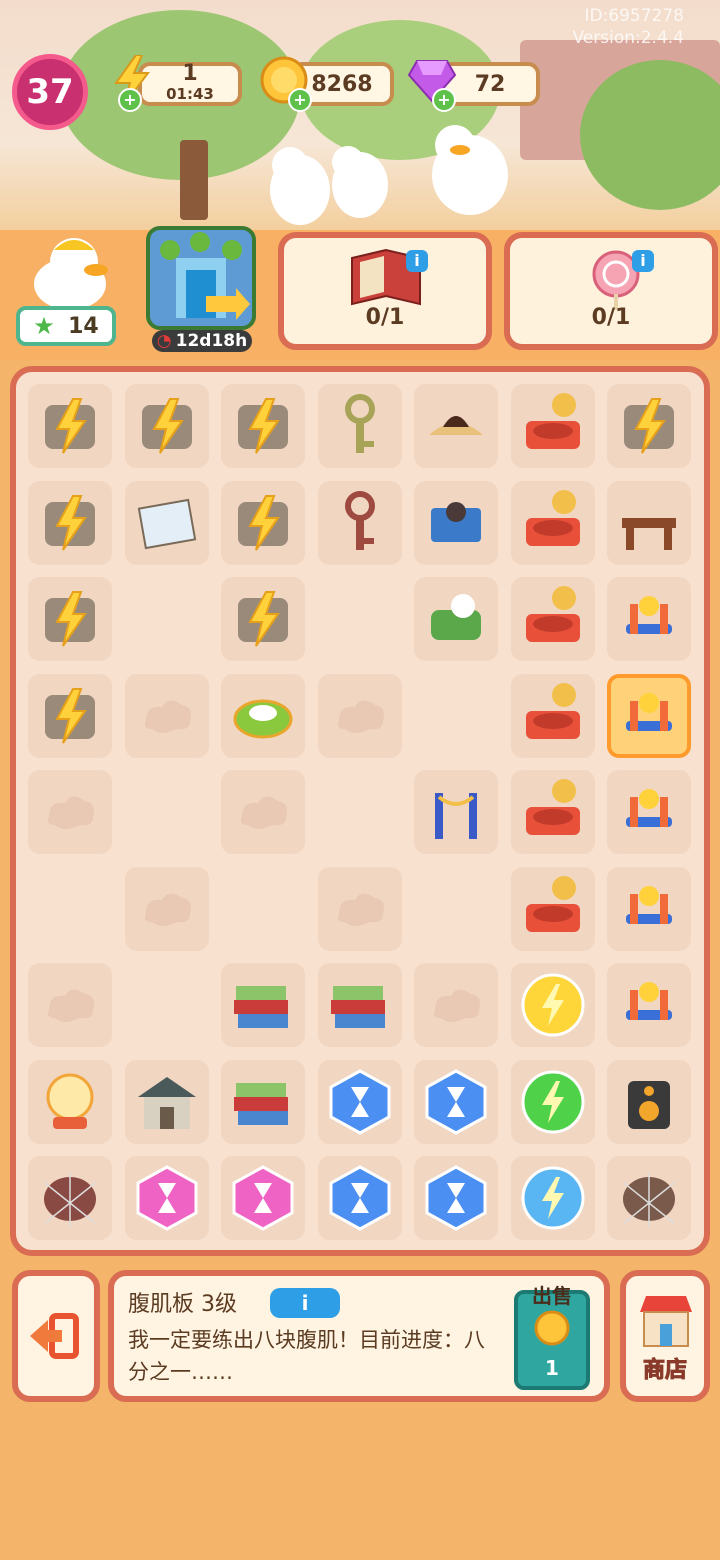 The image size is (720, 1560). Describe the element at coordinates (385, 291) in the screenshot. I see `quest-panel-book: i 0/1` at that location.